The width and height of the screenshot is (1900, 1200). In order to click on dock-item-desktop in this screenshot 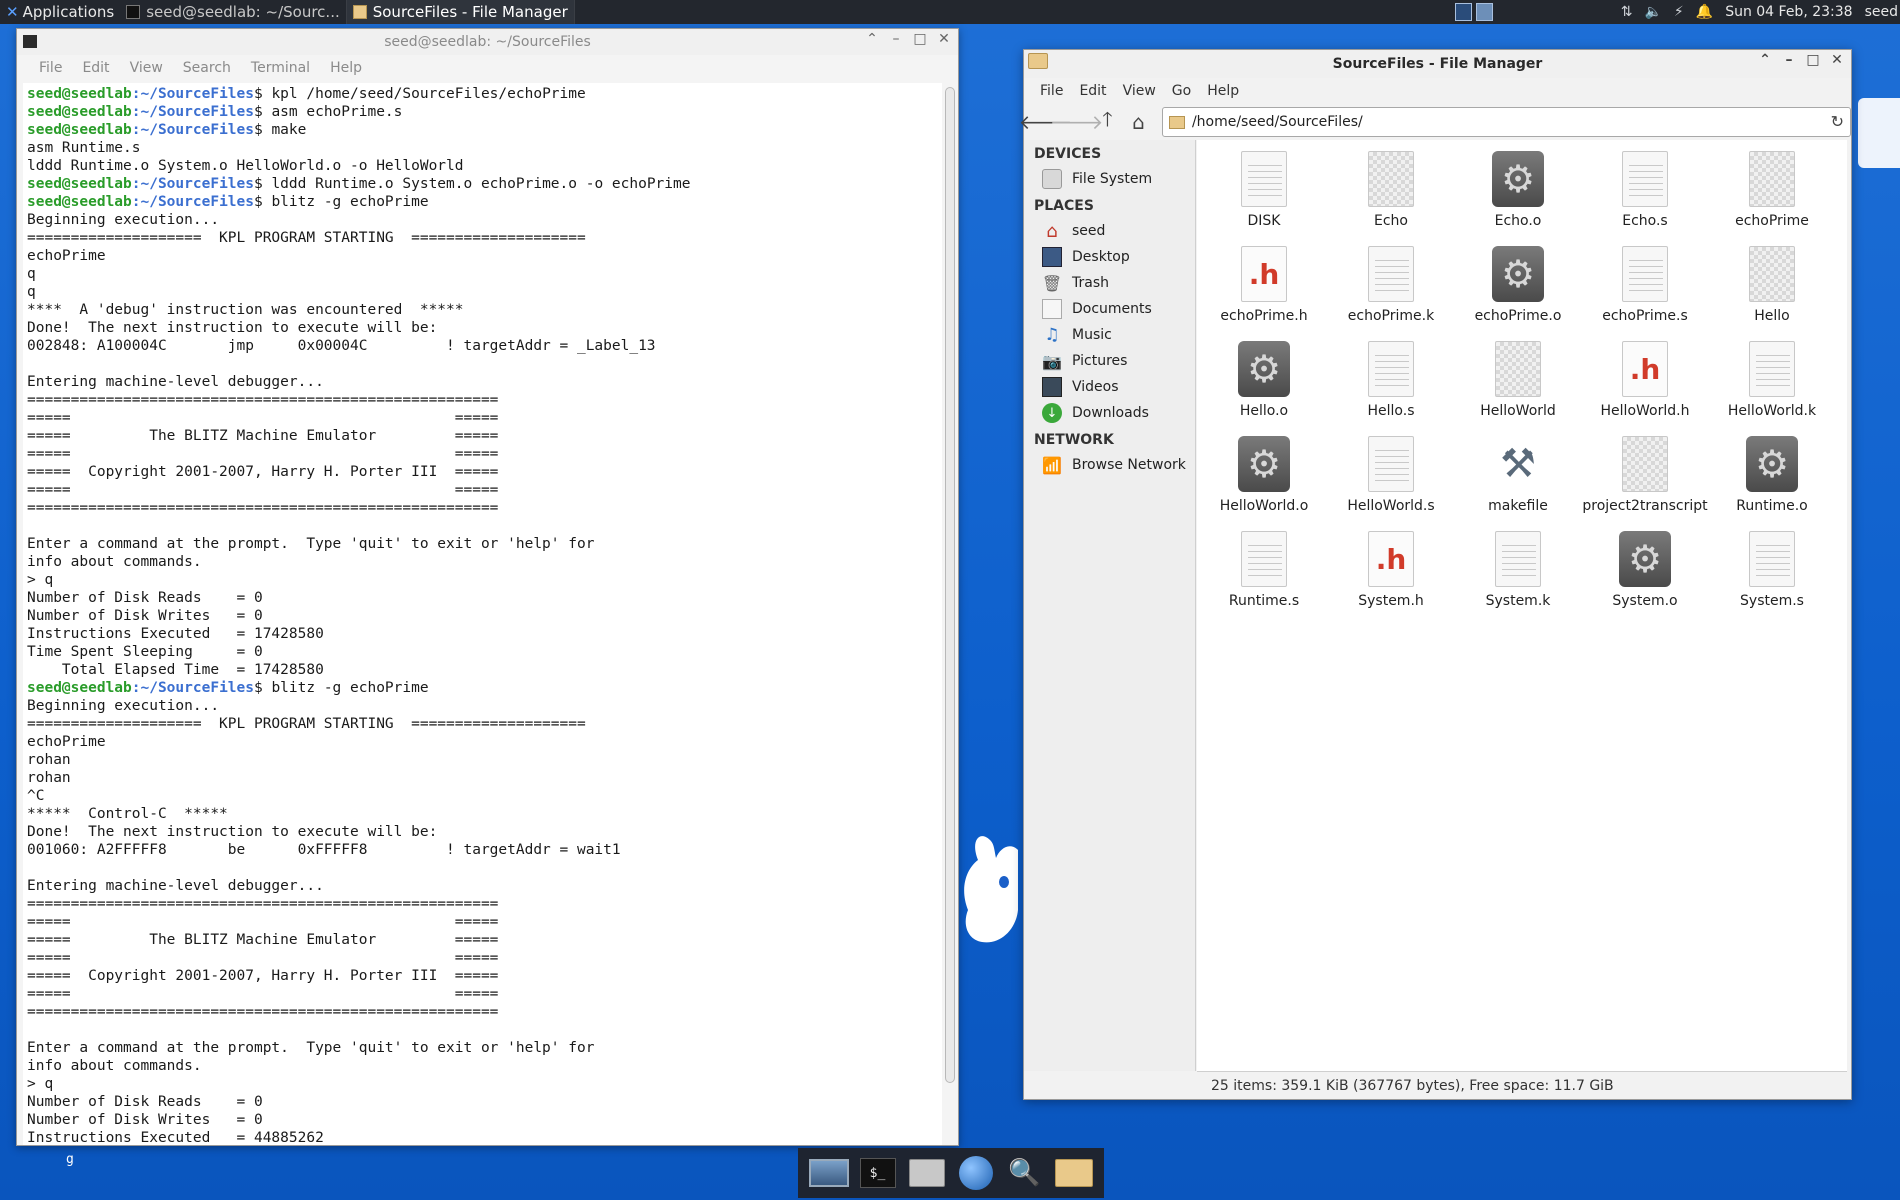, I will do `click(829, 1173)`.